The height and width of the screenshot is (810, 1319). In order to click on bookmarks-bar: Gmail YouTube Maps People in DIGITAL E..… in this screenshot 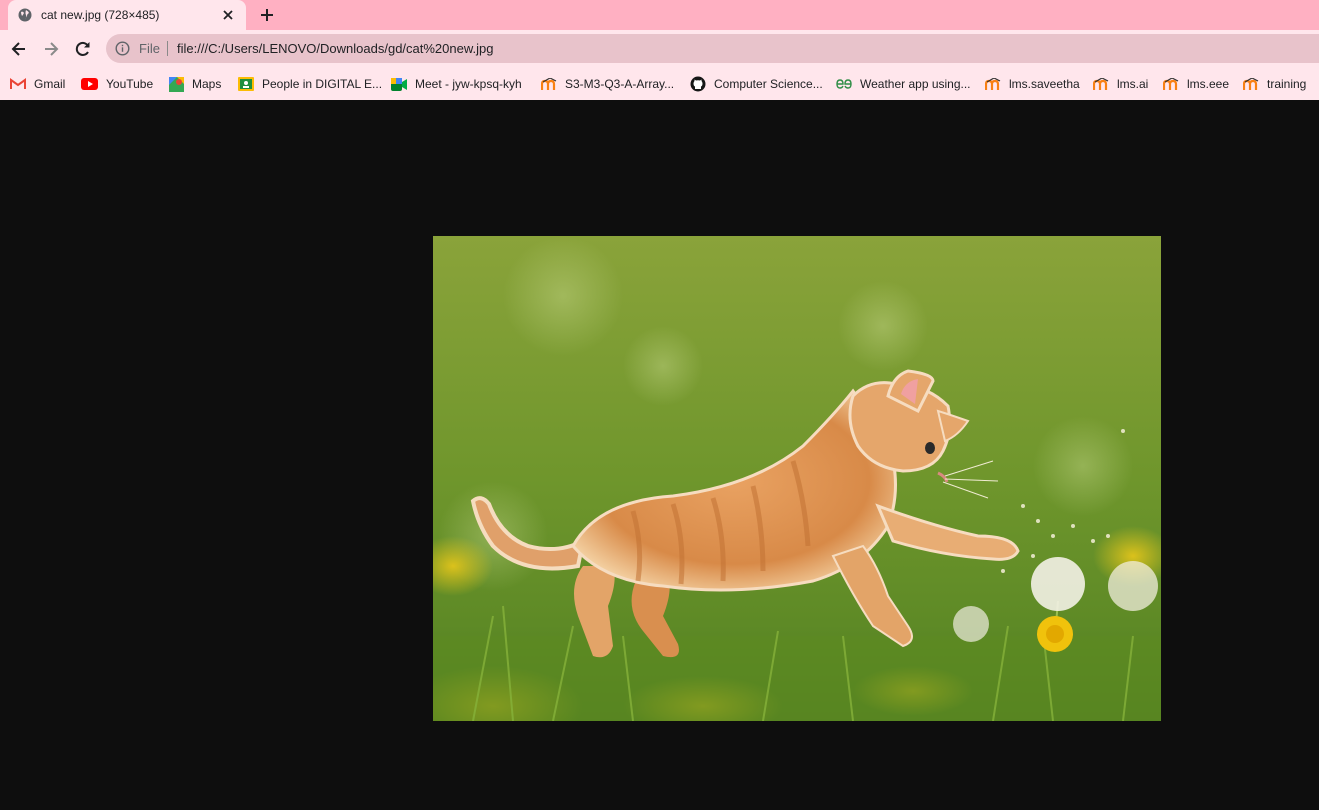, I will do `click(659, 84)`.